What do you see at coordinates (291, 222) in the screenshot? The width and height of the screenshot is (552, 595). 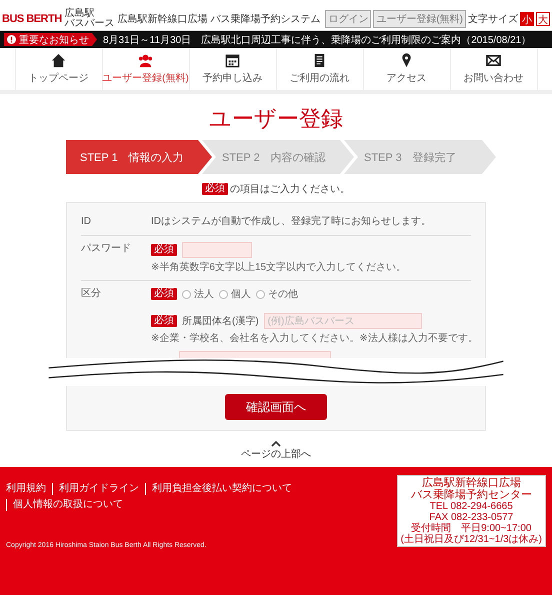 I see `info-text: IDはシステムが自動で作成し、登録完了時にお知らせします。` at bounding box center [291, 222].